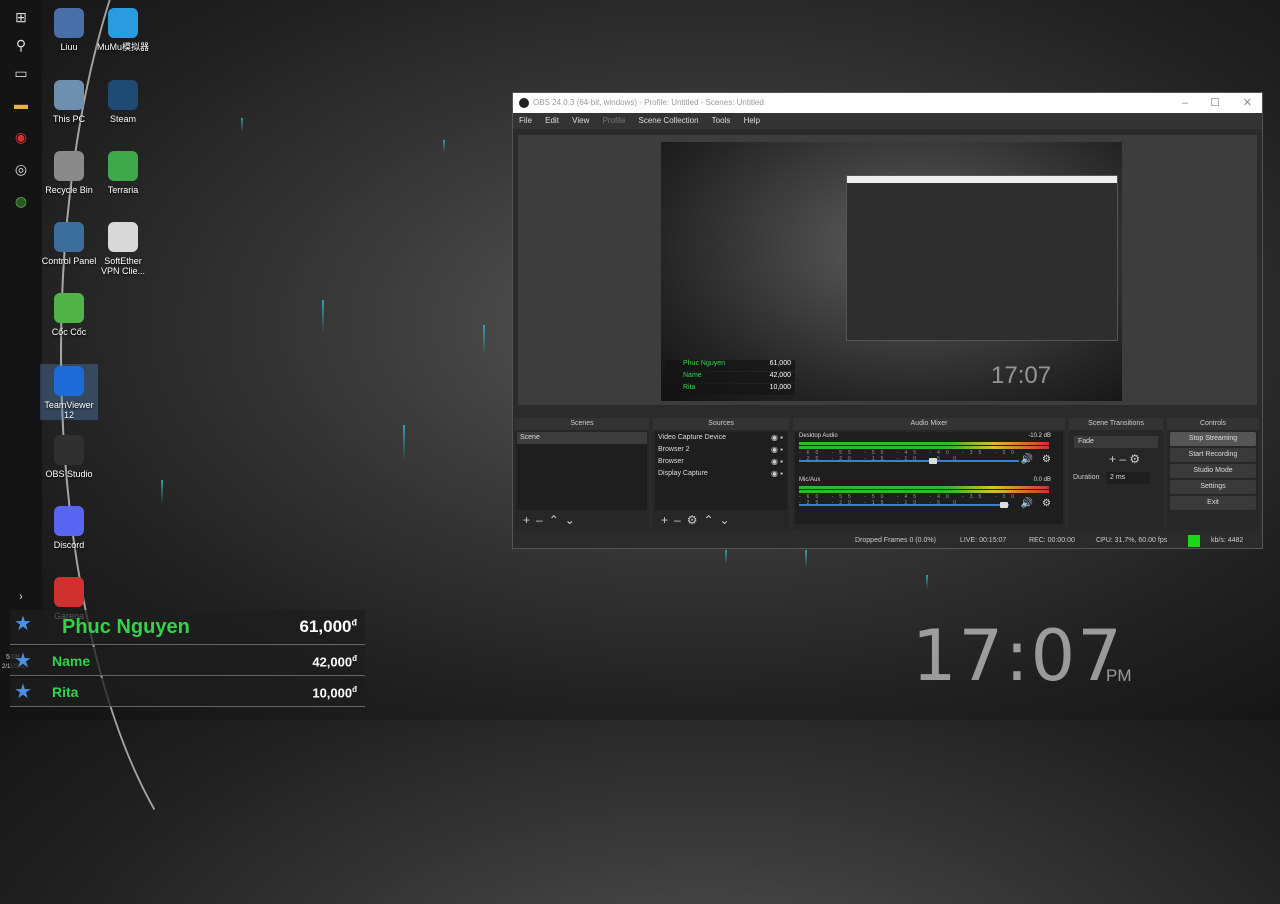 This screenshot has width=1280, height=904. I want to click on desktop-icon: Cốc Cốc, so click(69, 315).